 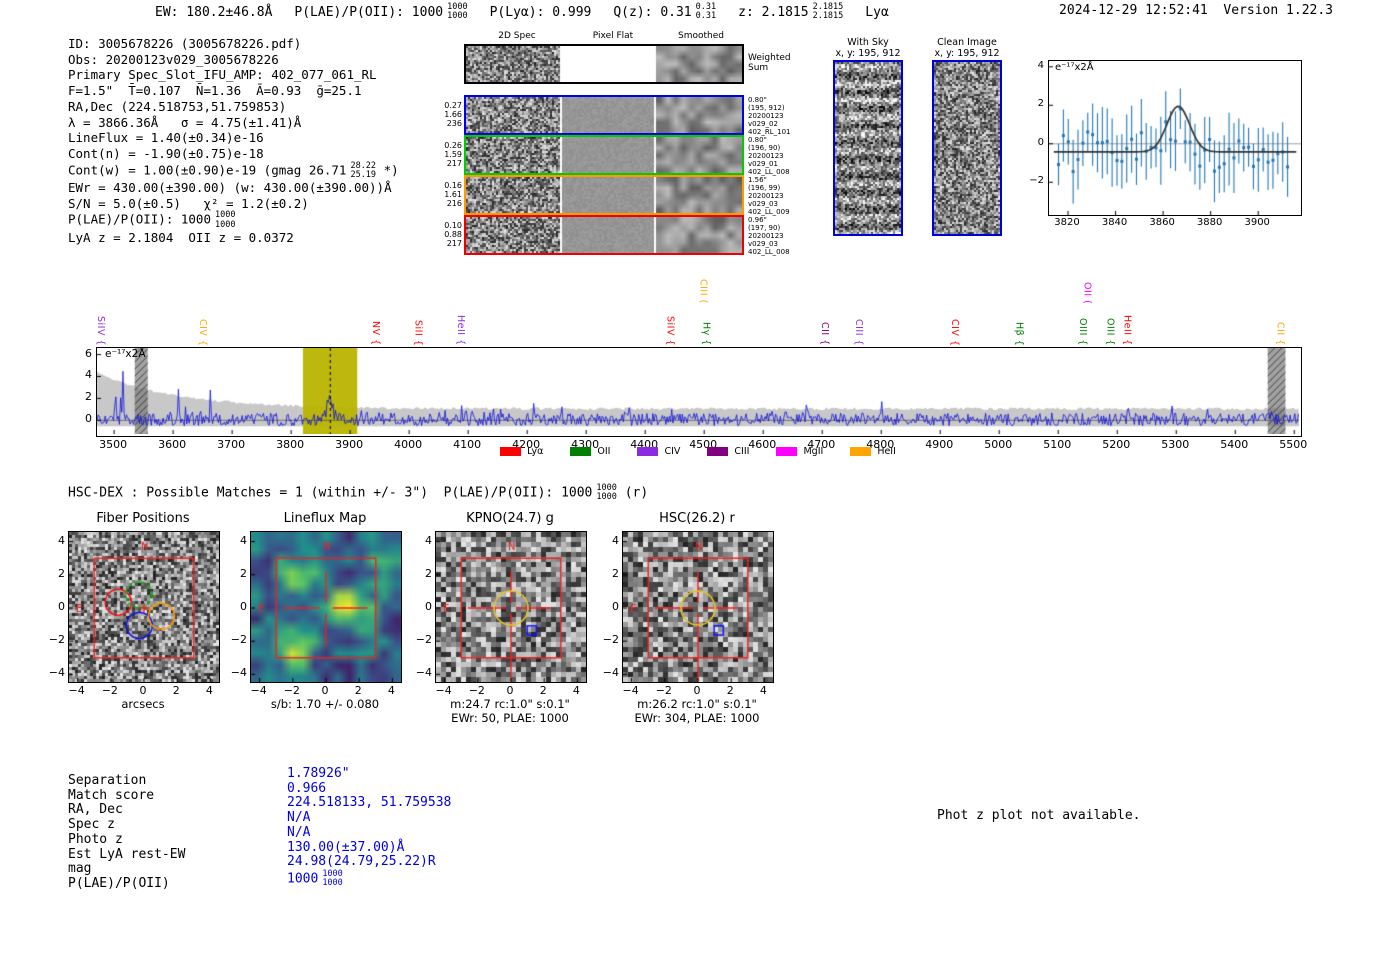 What do you see at coordinates (764, 148) in the screenshot?
I see `fiber-annotation-line: (196, 90)` at bounding box center [764, 148].